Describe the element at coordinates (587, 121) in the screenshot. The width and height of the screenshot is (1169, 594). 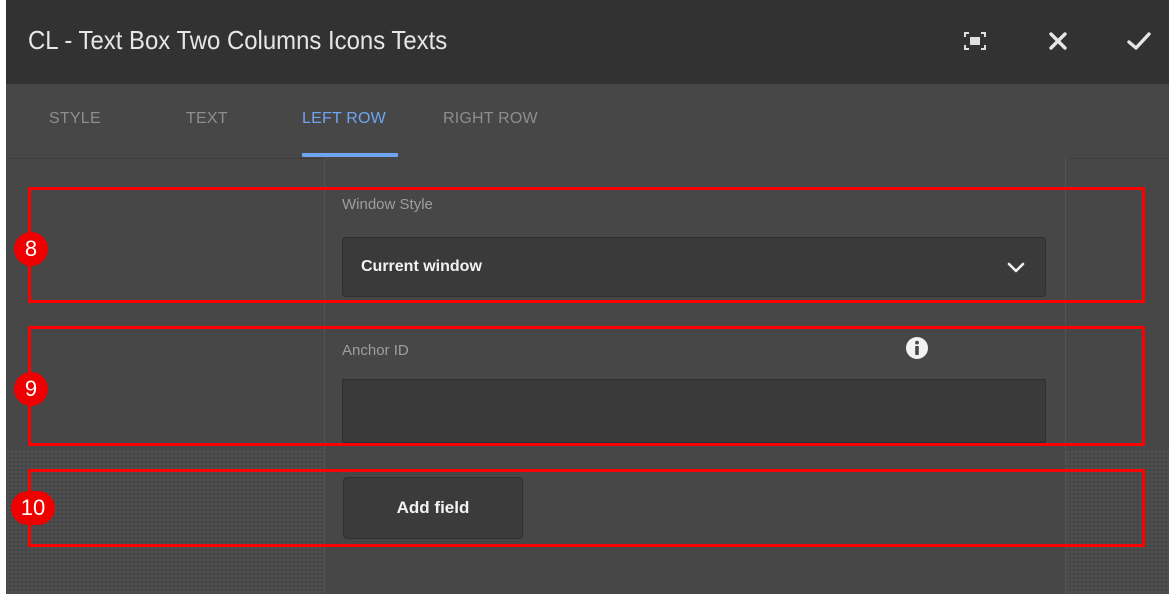
I see `tab-bar: STYLE TEXT LEFT ROW RIGHT ROW` at that location.